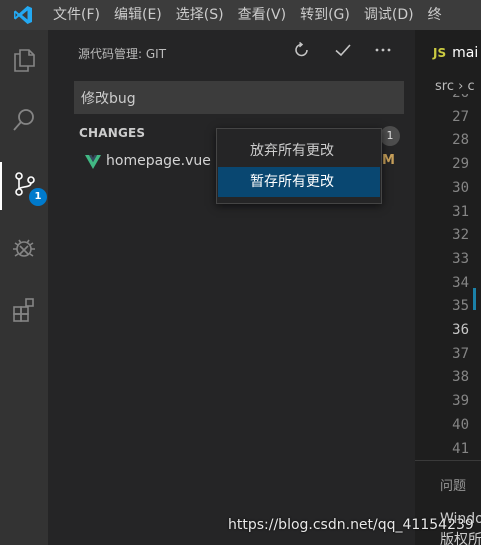 The image size is (481, 545). I want to click on debug-button, so click(24, 250).